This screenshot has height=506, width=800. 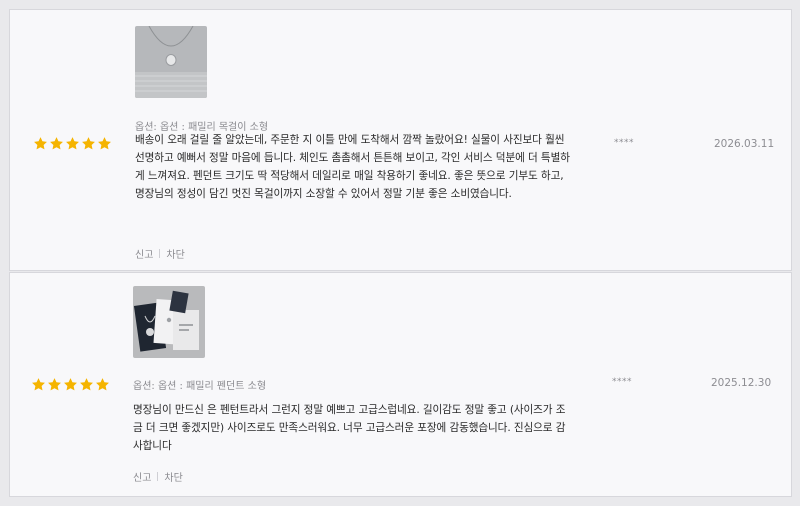 I want to click on gift-box-photo-image, so click(x=169, y=322).